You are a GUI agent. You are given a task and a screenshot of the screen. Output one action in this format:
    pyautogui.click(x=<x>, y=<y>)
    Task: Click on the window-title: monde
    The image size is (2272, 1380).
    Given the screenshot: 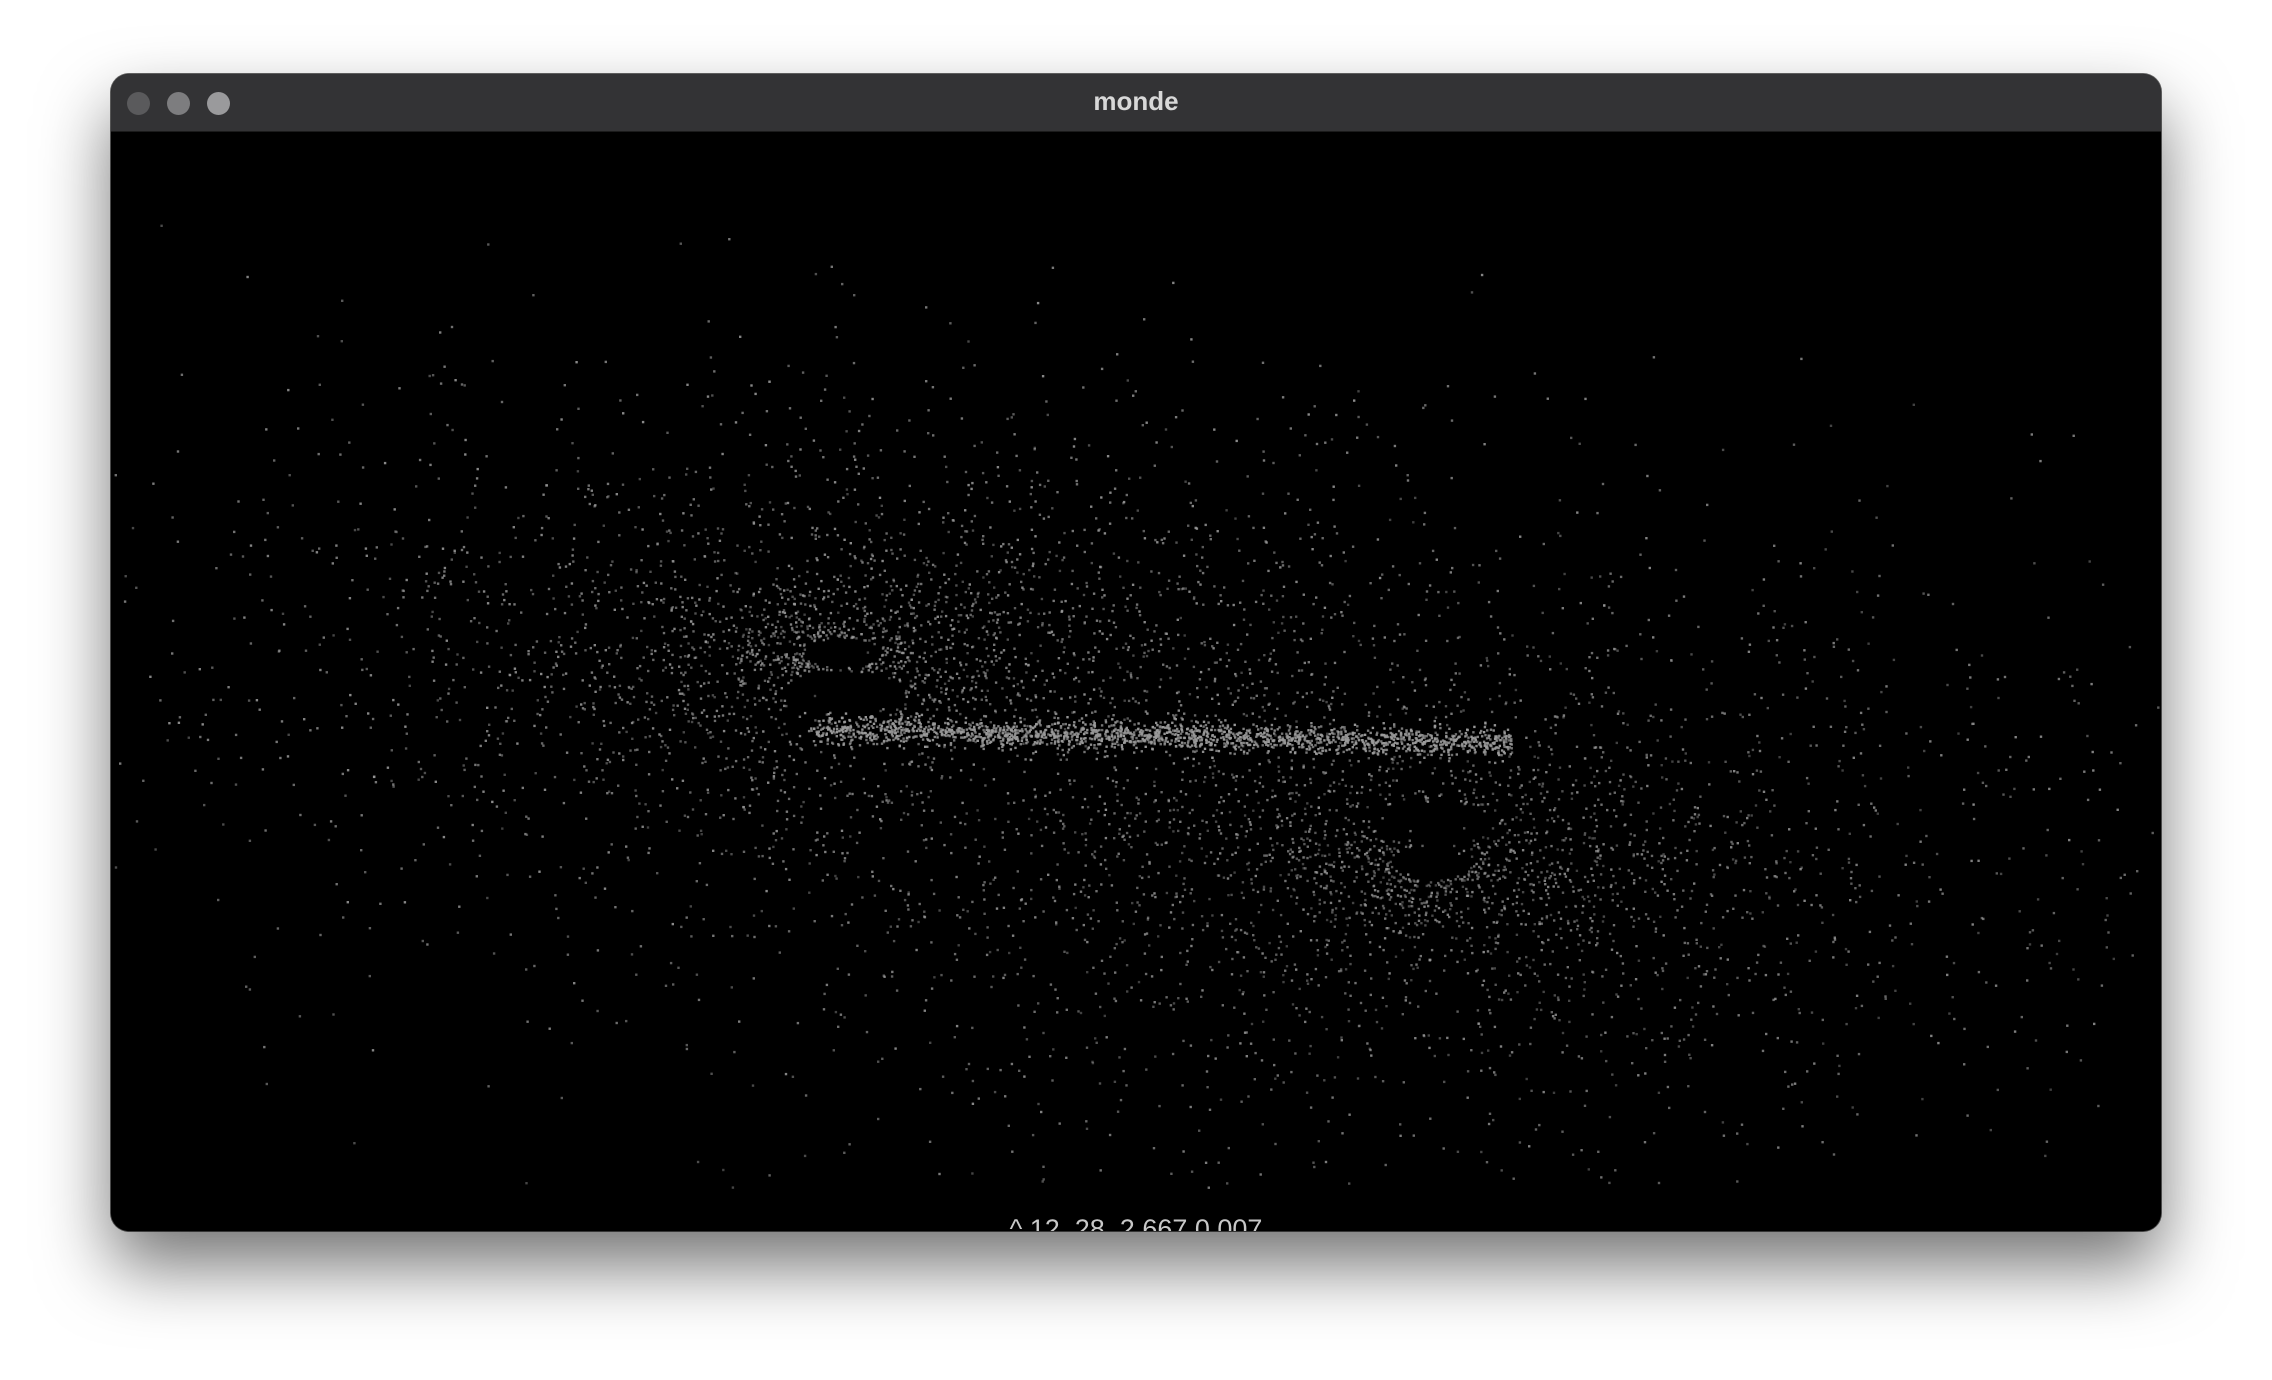 What is the action you would take?
    pyautogui.click(x=1136, y=101)
    